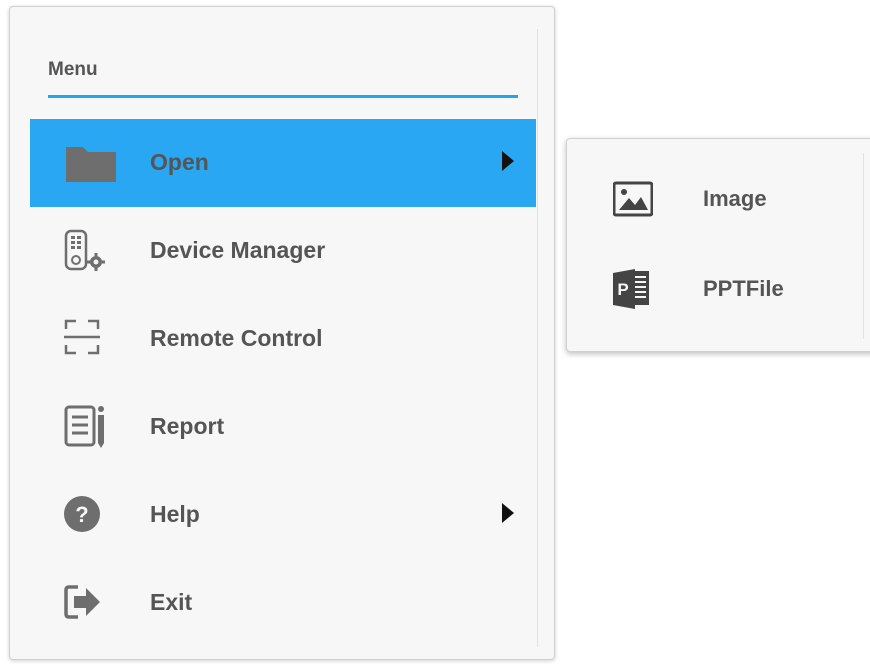  What do you see at coordinates (91, 164) in the screenshot?
I see `folder-icon` at bounding box center [91, 164].